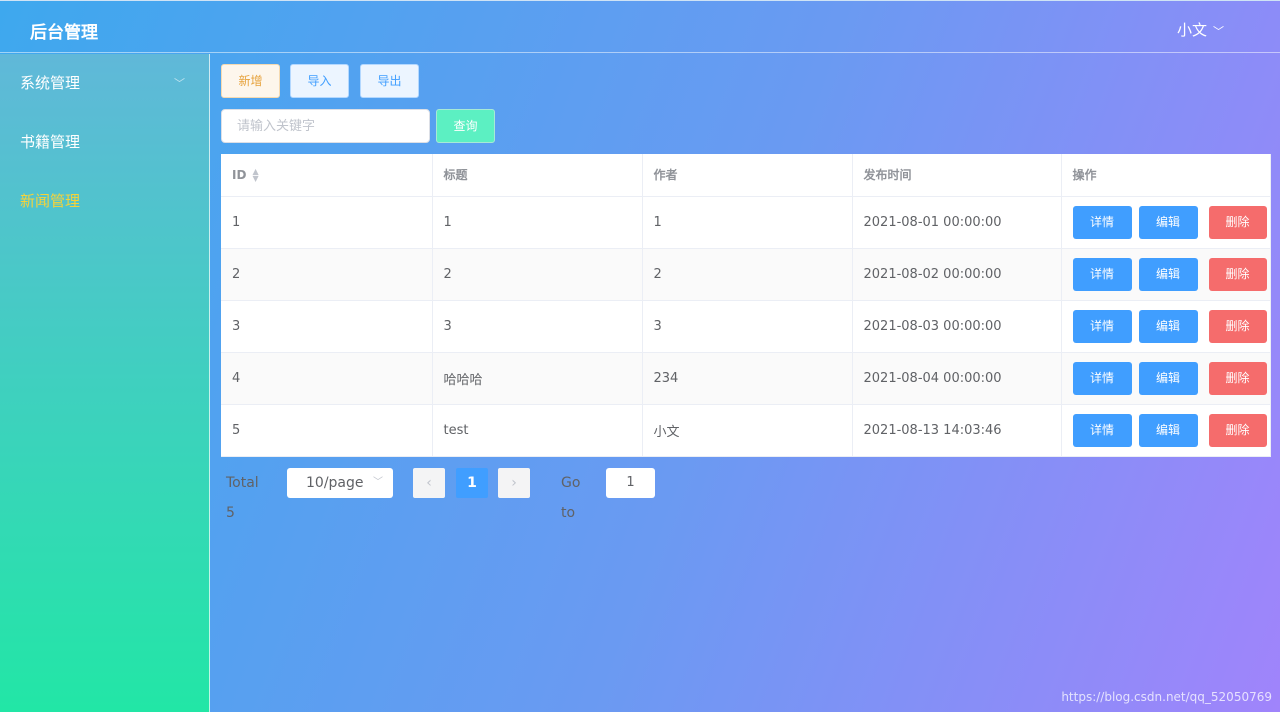 The height and width of the screenshot is (712, 1280). Describe the element at coordinates (465, 126) in the screenshot. I see `query-button: 查询` at that location.